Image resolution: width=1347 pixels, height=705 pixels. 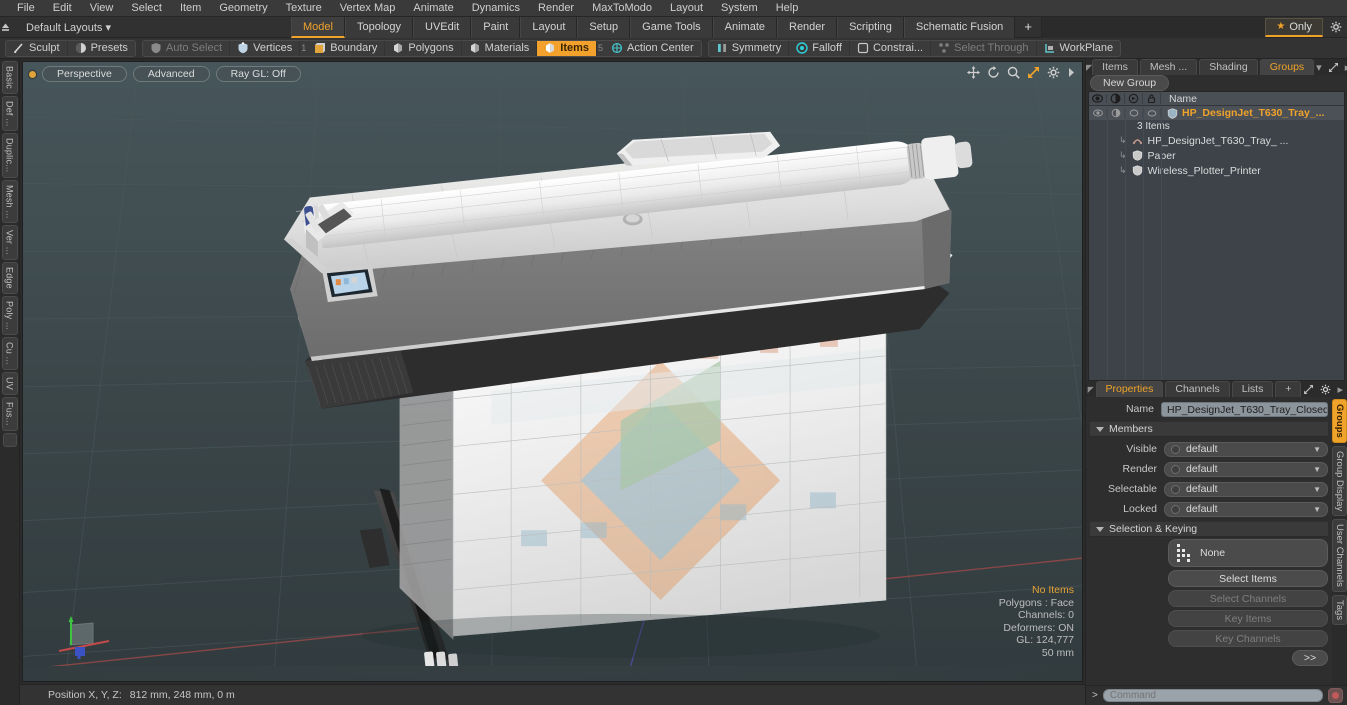 I want to click on raygl-toggle: Ray GL: Off, so click(x=258, y=74).